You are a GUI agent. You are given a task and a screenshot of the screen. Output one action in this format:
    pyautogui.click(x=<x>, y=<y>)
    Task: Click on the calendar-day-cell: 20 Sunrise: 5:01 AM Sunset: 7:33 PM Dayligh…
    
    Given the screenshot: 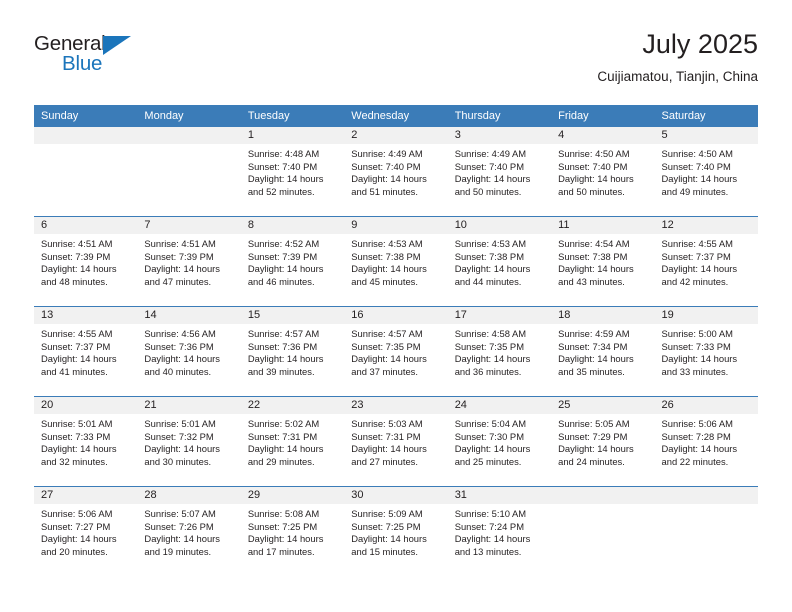 What is the action you would take?
    pyautogui.click(x=86, y=441)
    